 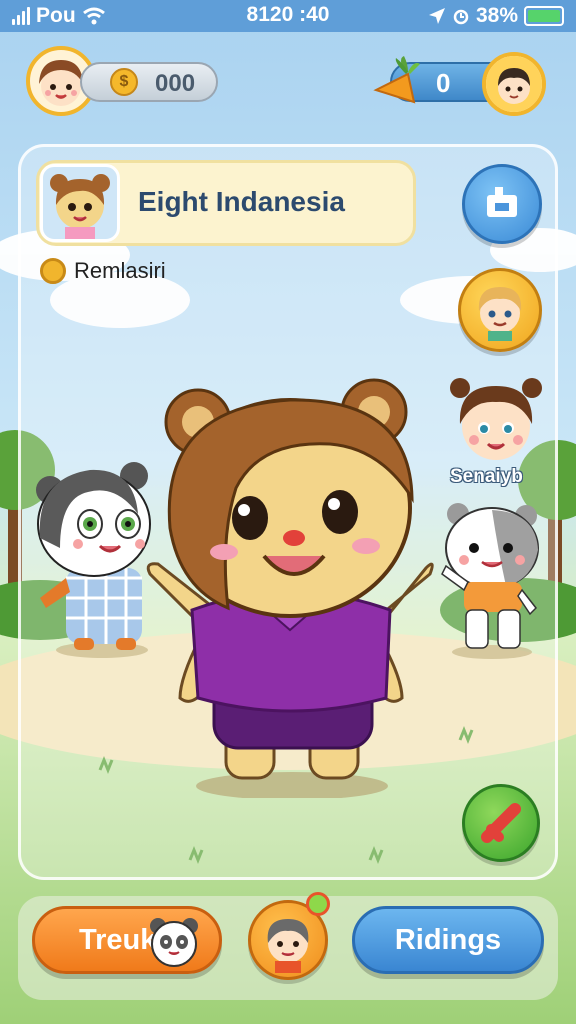 I want to click on carrot-value: 0, so click(x=443, y=83).